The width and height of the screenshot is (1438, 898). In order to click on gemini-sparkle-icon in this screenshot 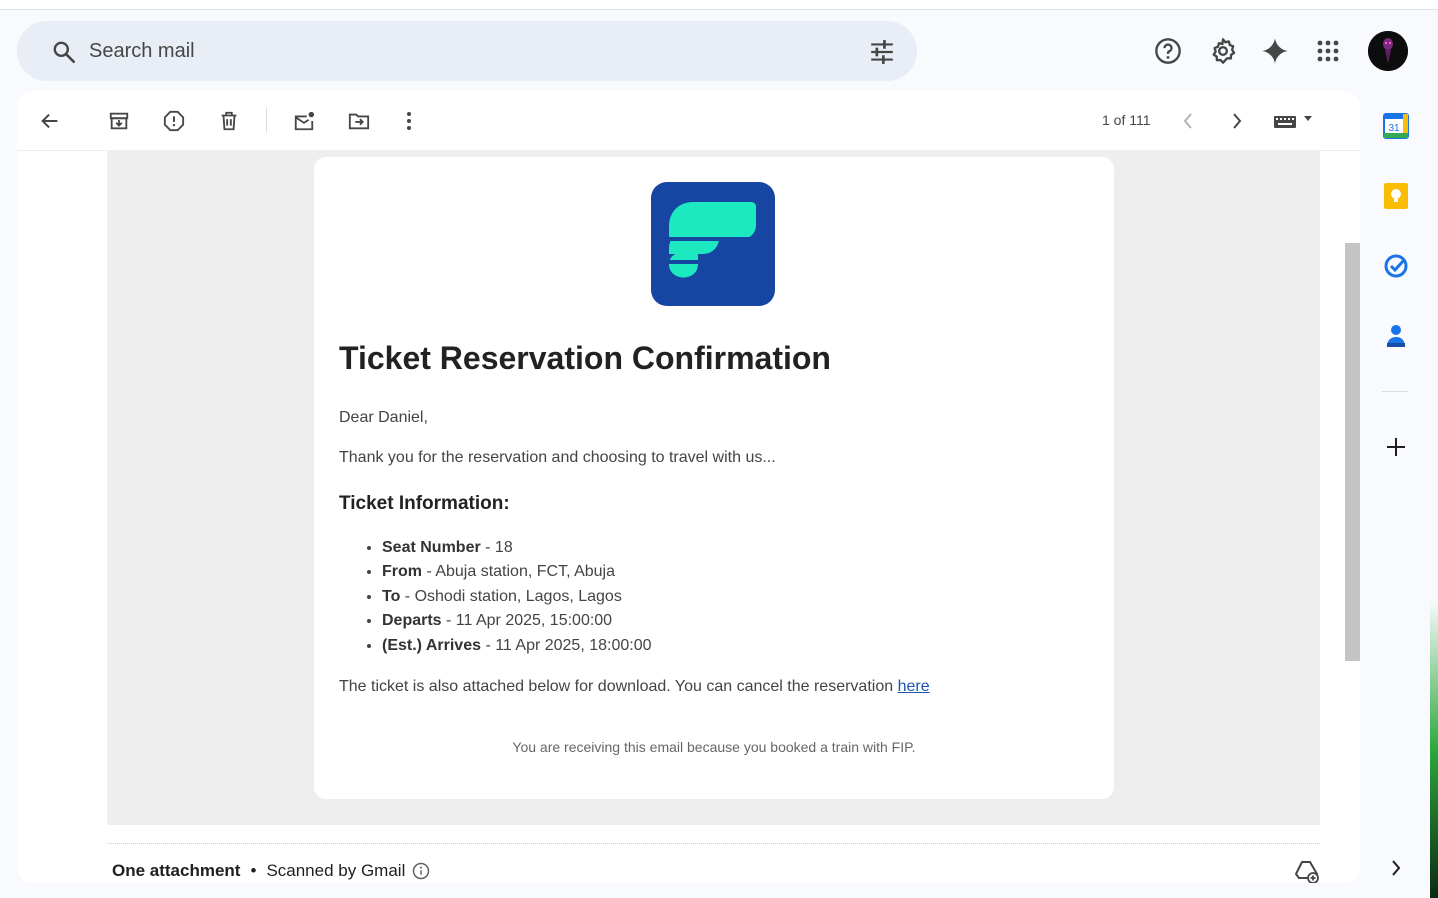, I will do `click(1275, 51)`.